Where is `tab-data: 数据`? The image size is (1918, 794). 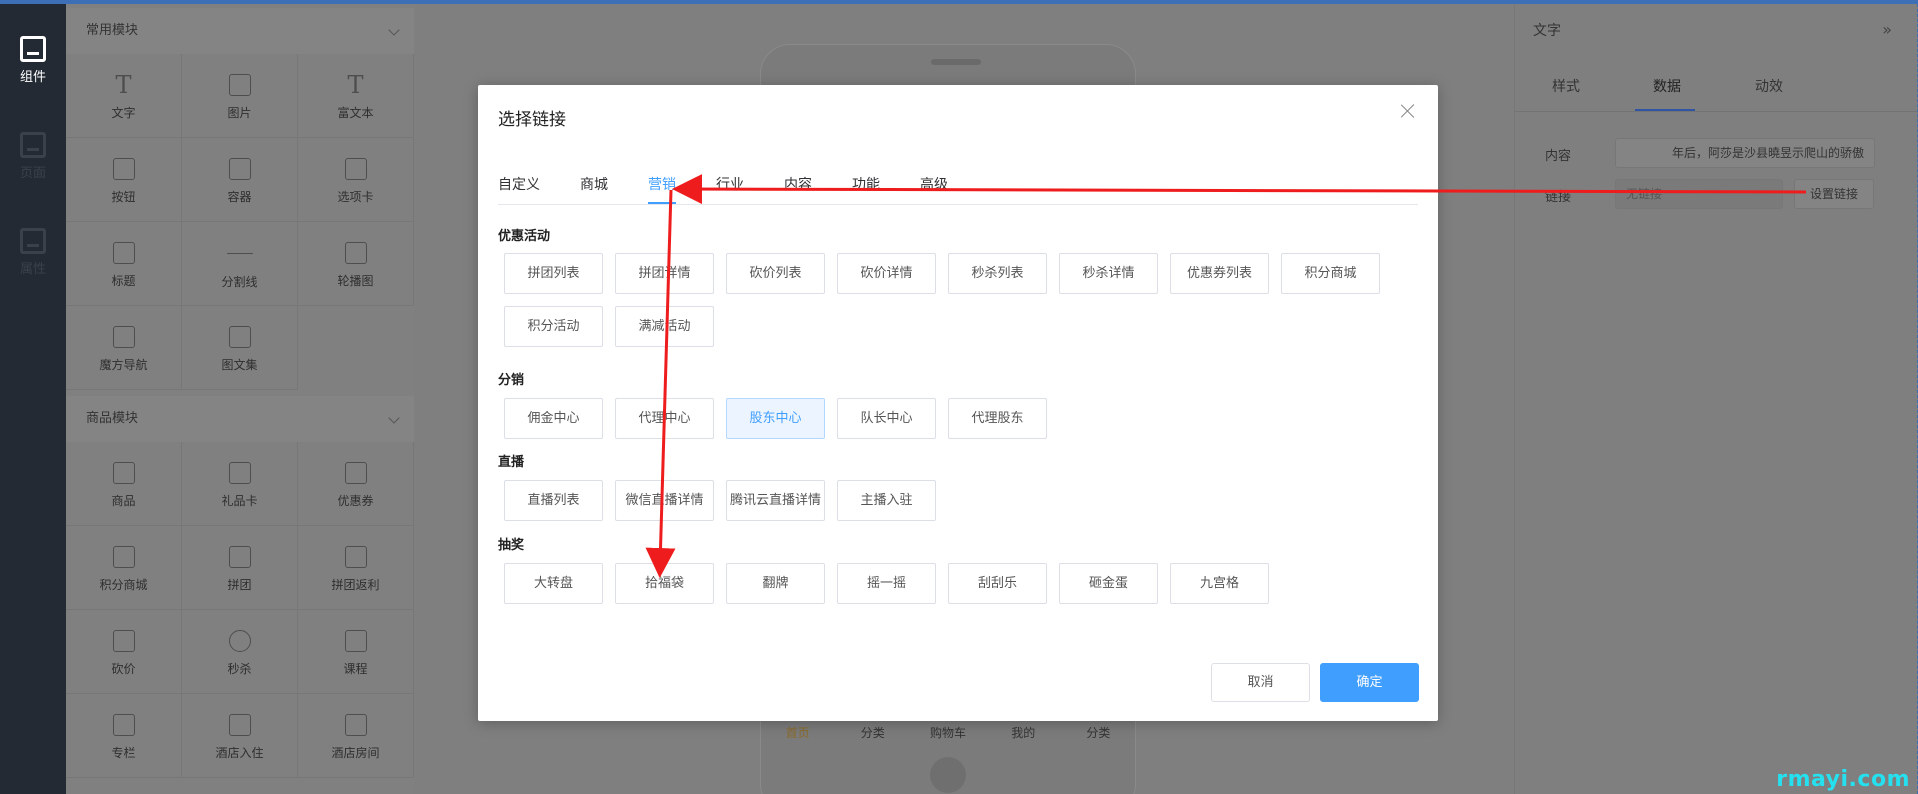
tab-data: 数据 is located at coordinates (1667, 86).